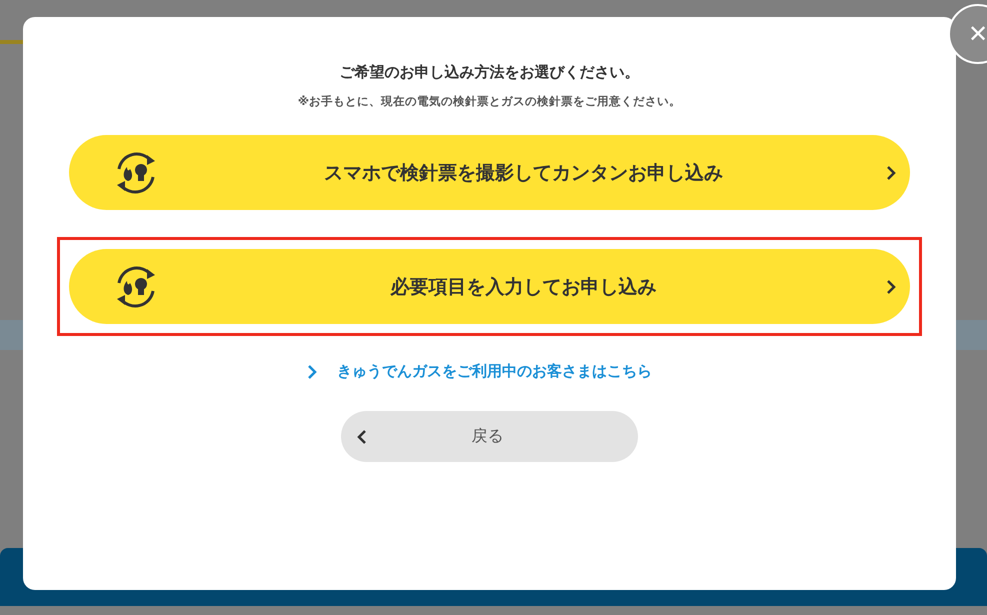  Describe the element at coordinates (479, 371) in the screenshot. I see `existing-customer-link: きゅうでんガスをご利用中のお客さまはこちら` at that location.